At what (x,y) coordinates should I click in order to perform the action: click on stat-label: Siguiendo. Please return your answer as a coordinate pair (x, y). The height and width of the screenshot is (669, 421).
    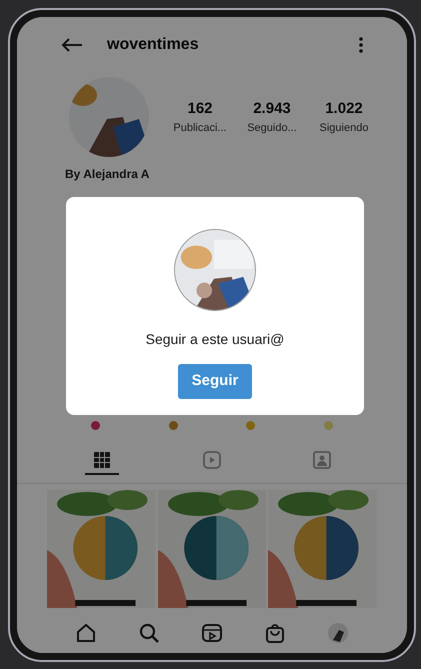
    Looking at the image, I should click on (344, 128).